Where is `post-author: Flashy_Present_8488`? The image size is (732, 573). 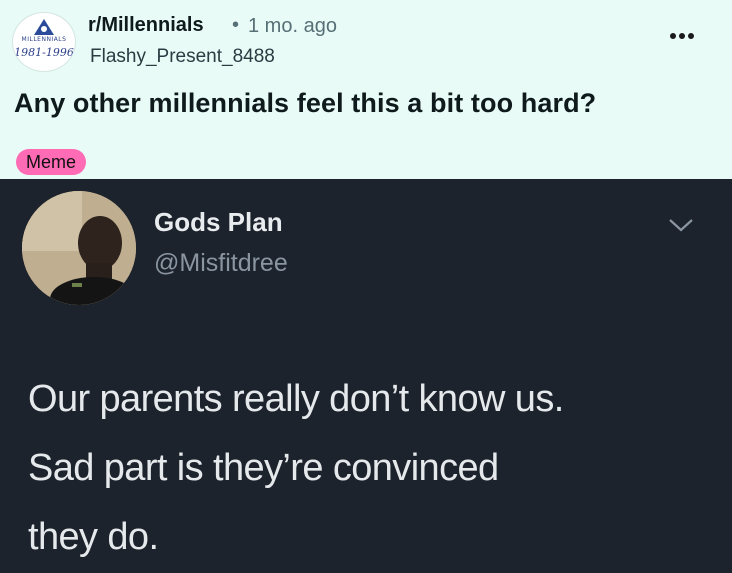 post-author: Flashy_Present_8488 is located at coordinates (182, 57).